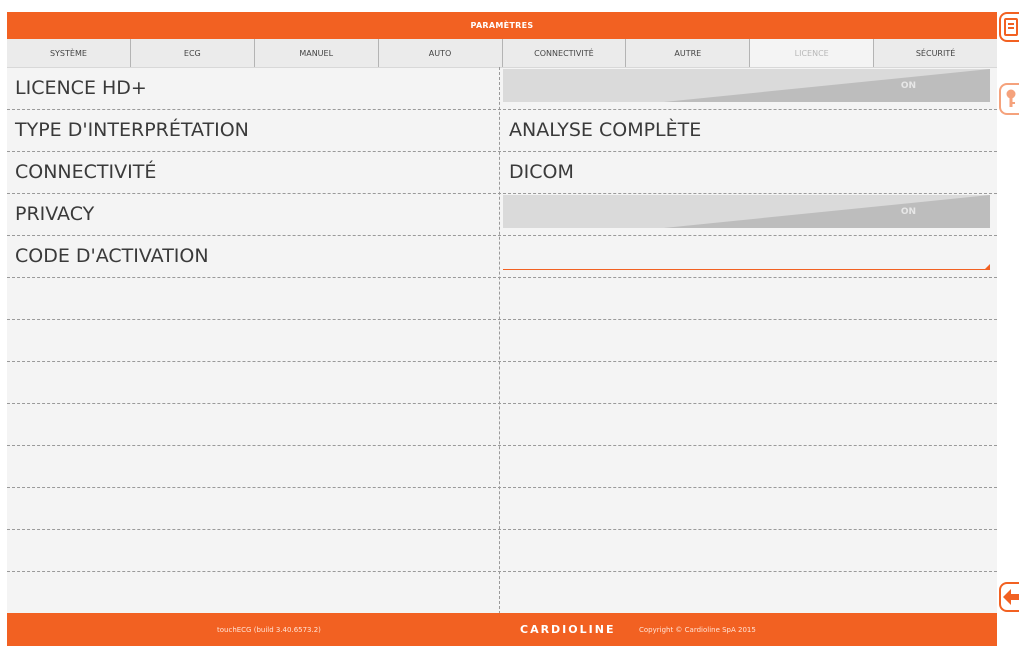  Describe the element at coordinates (744, 256) in the screenshot. I see `activation-code-input` at that location.